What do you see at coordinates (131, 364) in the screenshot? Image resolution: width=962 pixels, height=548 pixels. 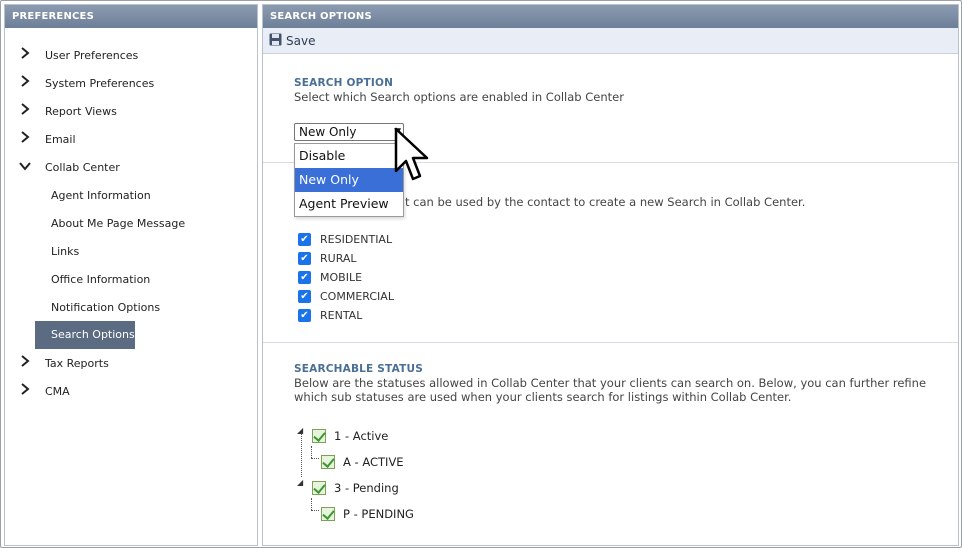 I see `nav-tax-reports: Tax Reports` at bounding box center [131, 364].